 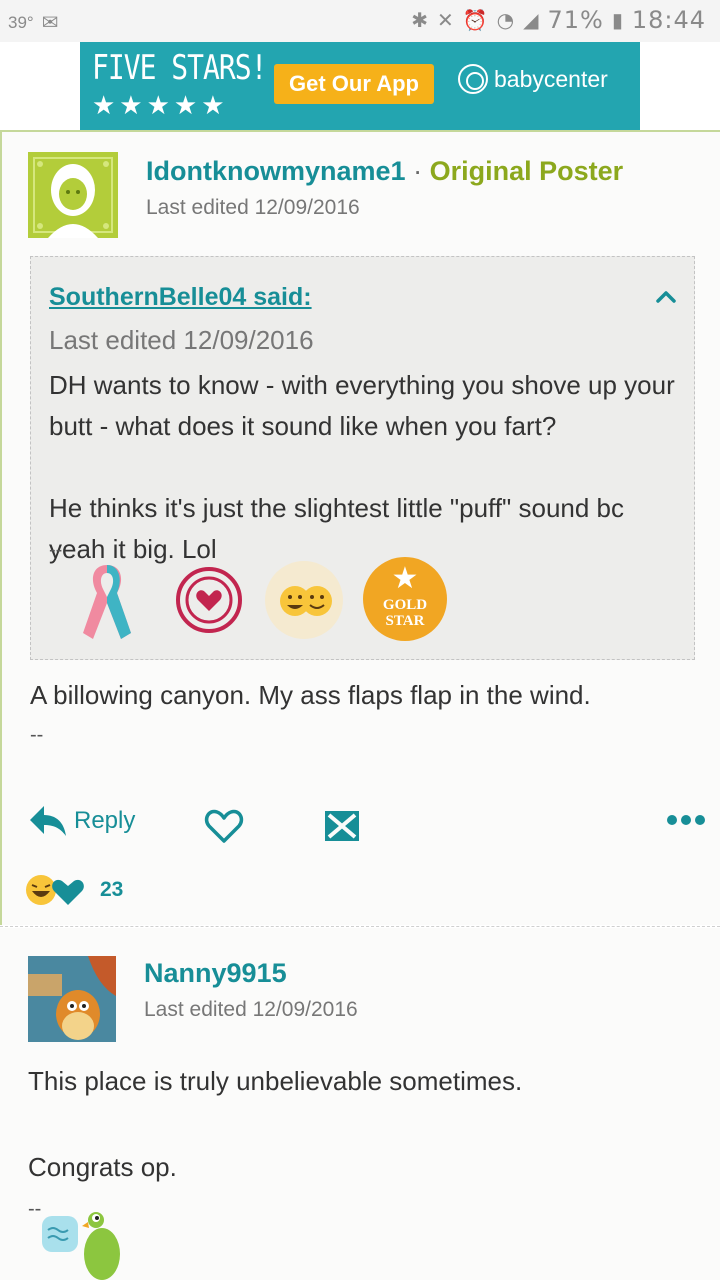 I want to click on get-app-button: Get Our App, so click(x=354, y=84).